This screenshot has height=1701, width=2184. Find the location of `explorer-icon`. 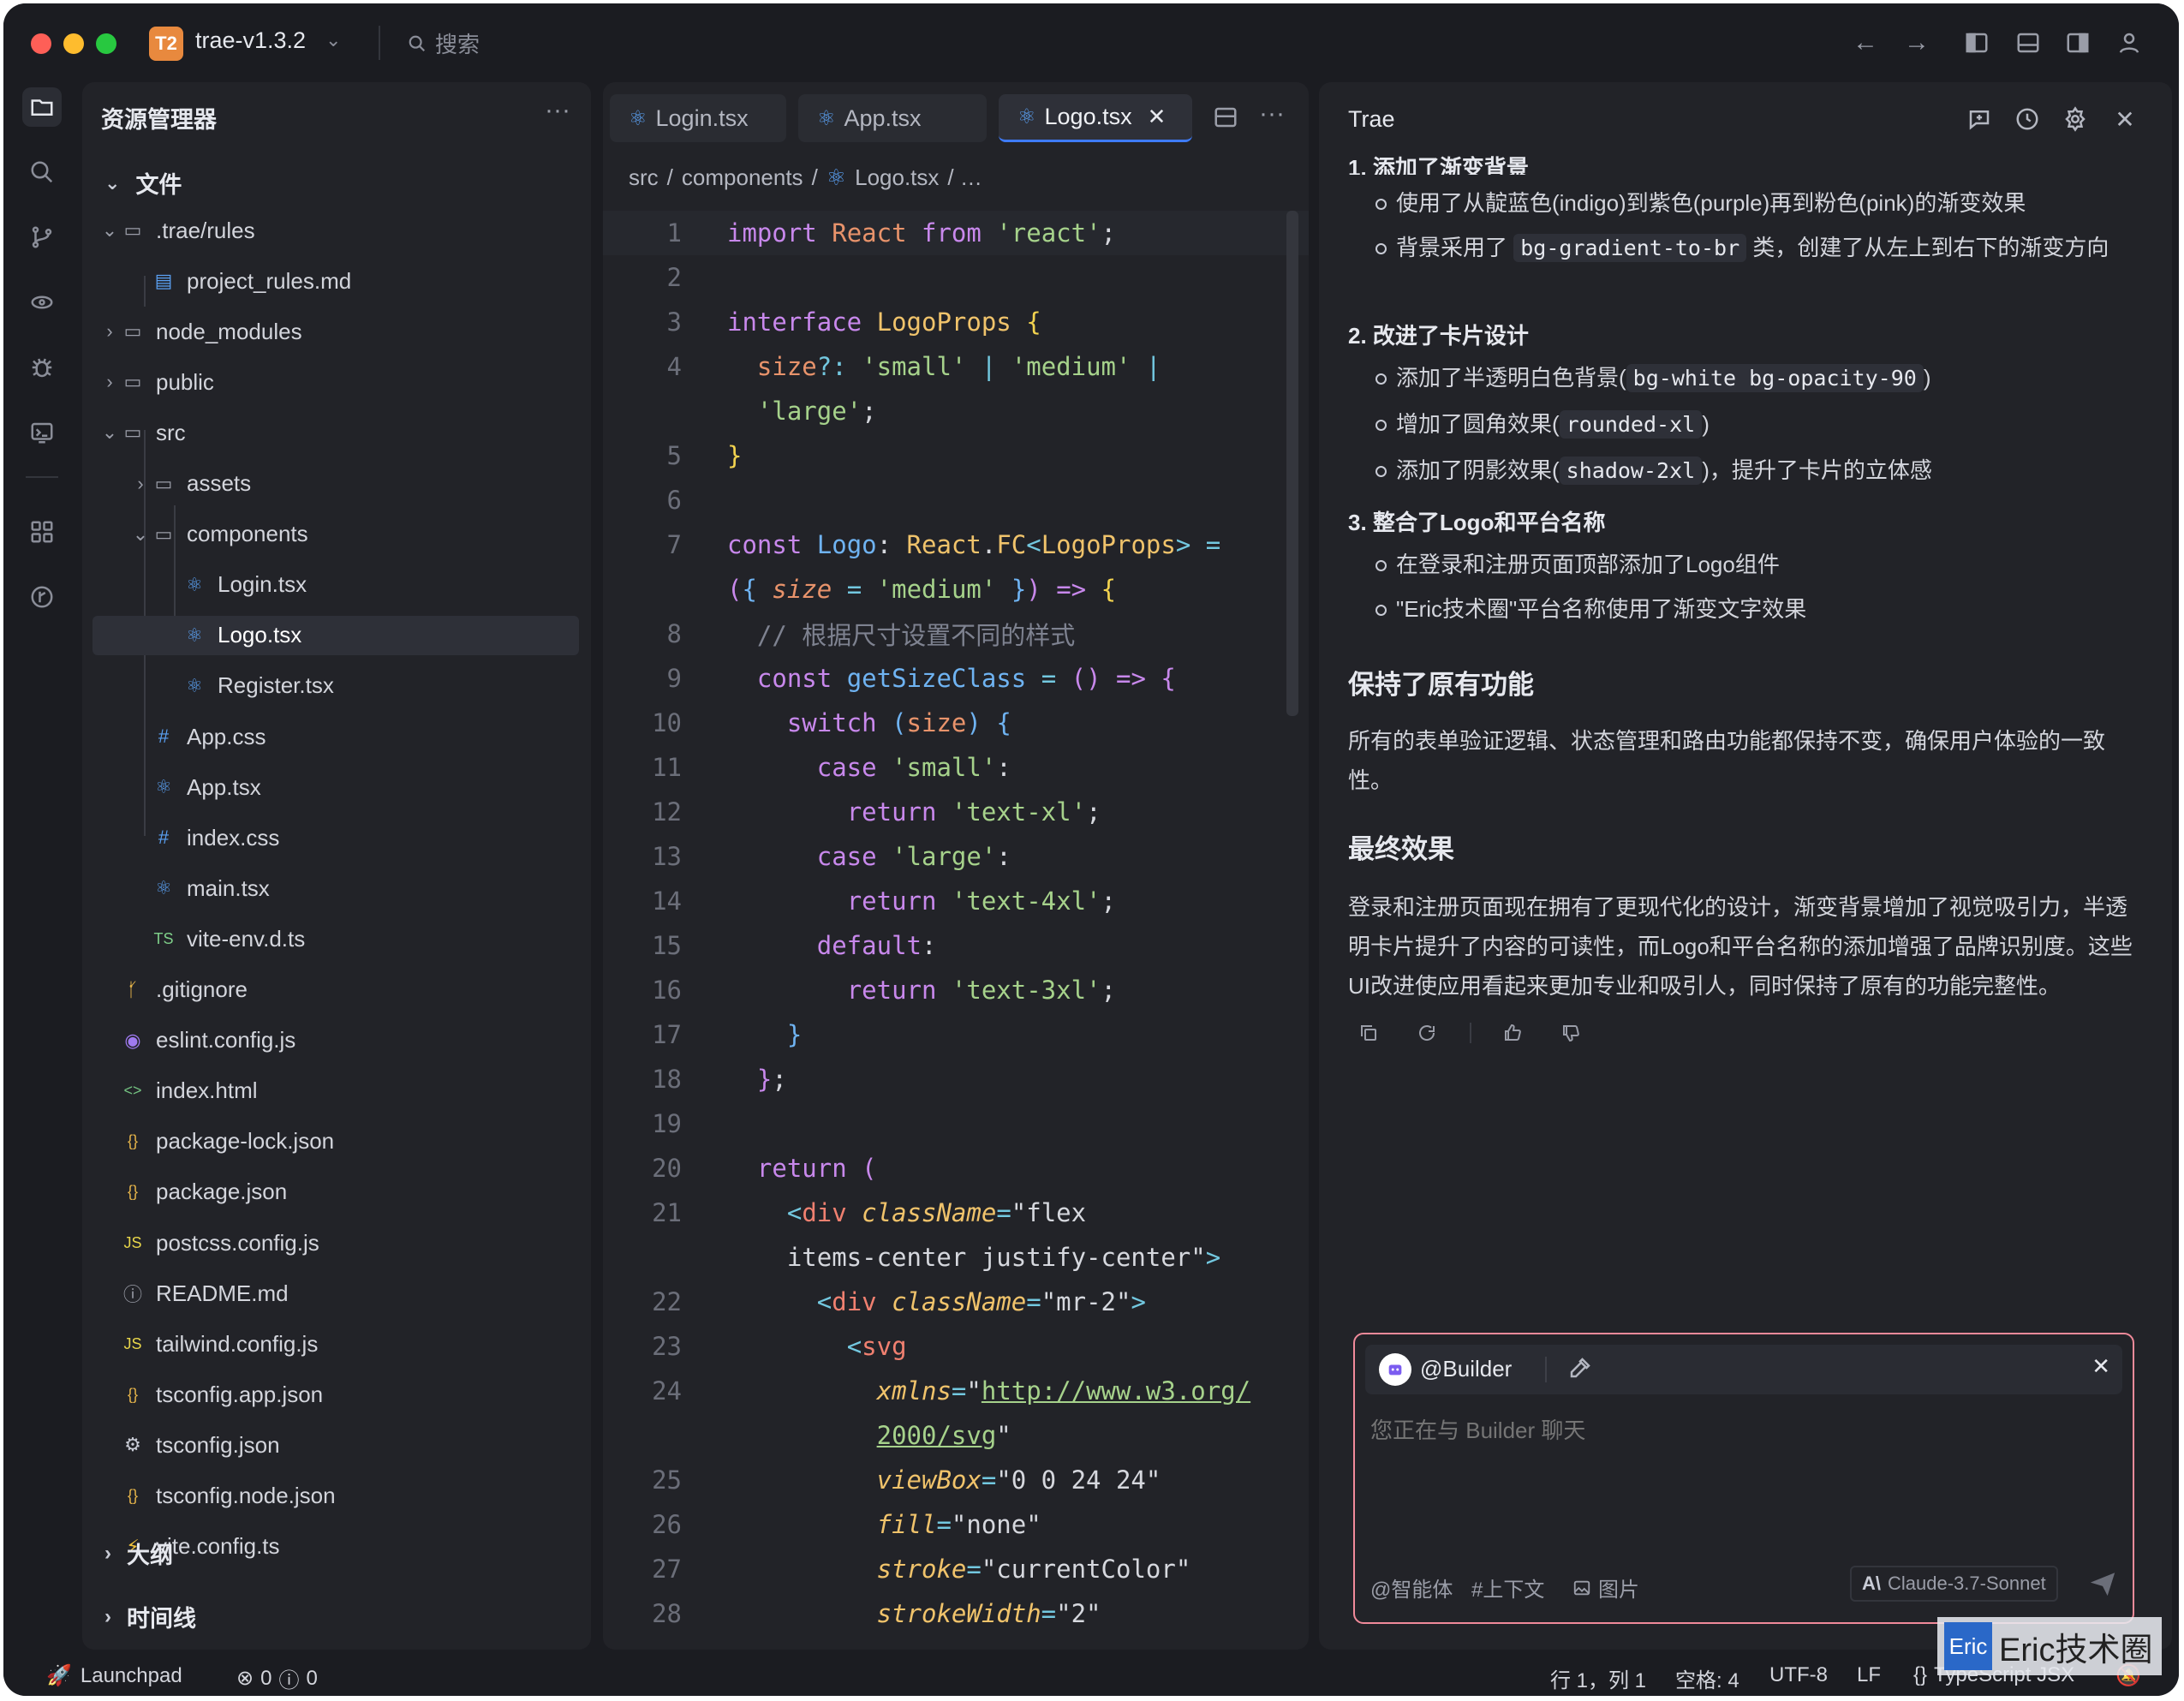

explorer-icon is located at coordinates (42, 107).